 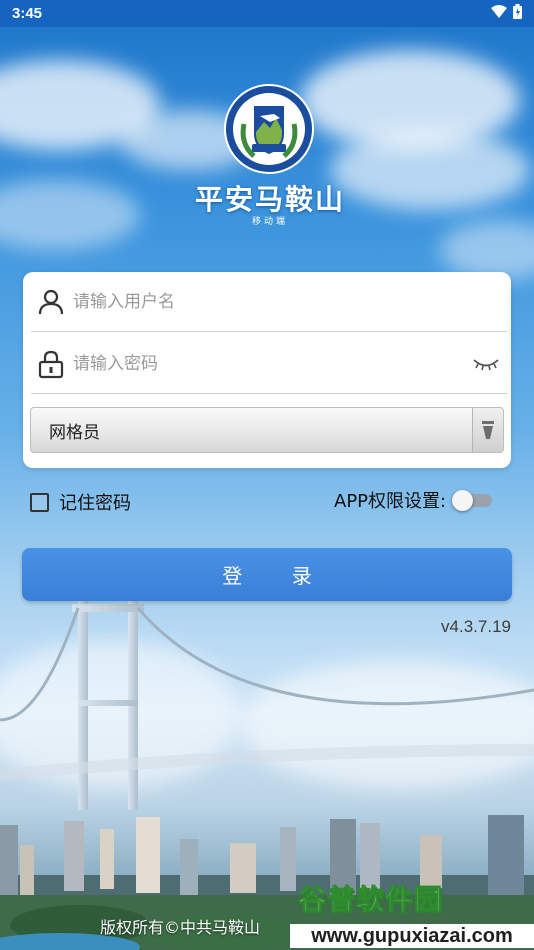 What do you see at coordinates (74, 432) in the screenshot?
I see `role-select-value: 网格员` at bounding box center [74, 432].